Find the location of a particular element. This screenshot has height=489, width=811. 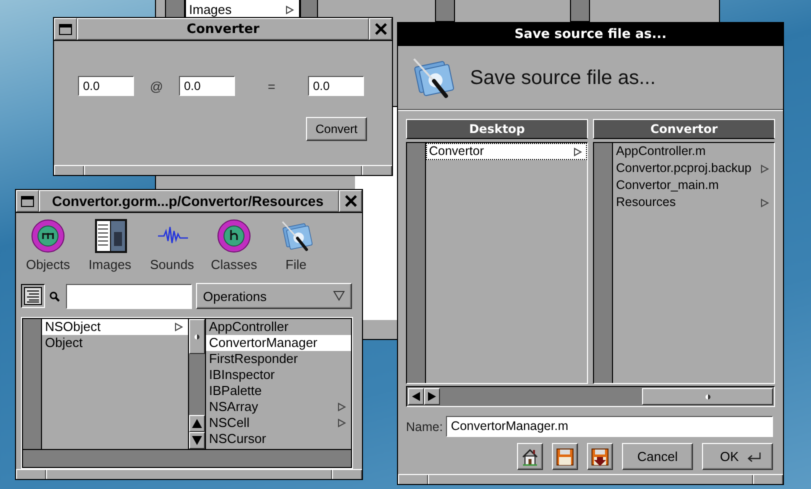

view-button: Classes is located at coordinates (234, 250).